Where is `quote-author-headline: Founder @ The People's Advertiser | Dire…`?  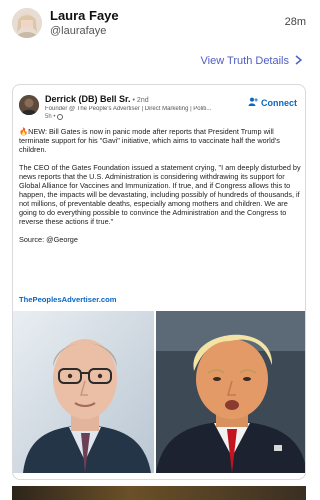 quote-author-headline: Founder @ The People's Advertiser | Dire… is located at coordinates (128, 109).